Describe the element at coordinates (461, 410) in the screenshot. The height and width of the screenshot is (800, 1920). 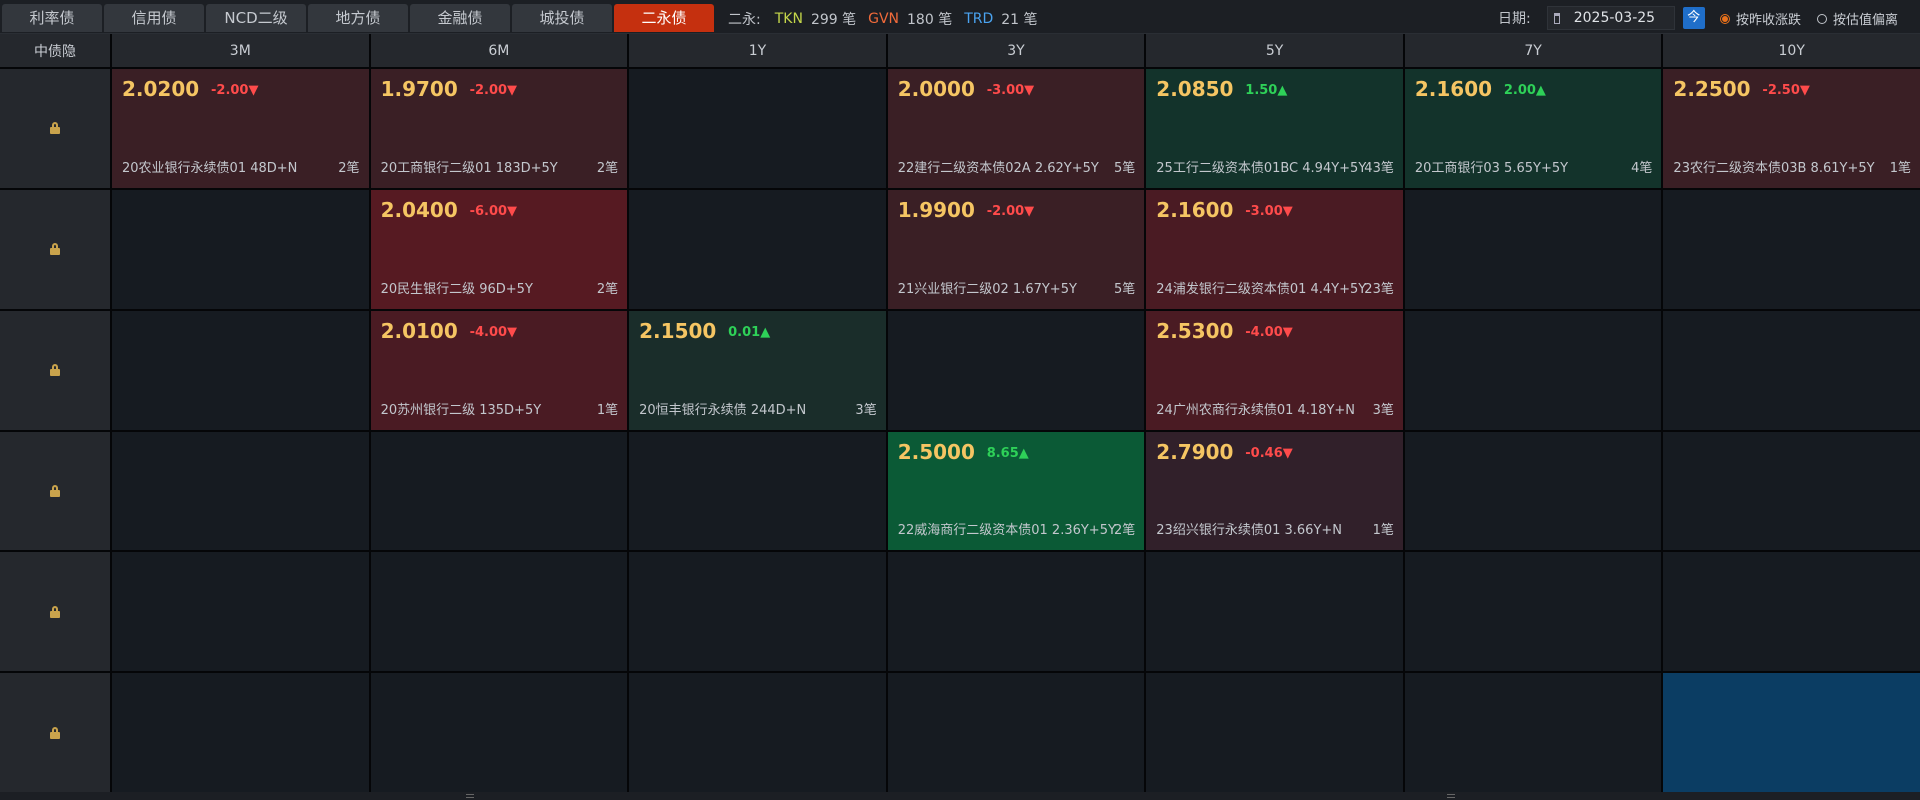
I see `bond-name: 20苏州银行二级 135D+5Y` at that location.